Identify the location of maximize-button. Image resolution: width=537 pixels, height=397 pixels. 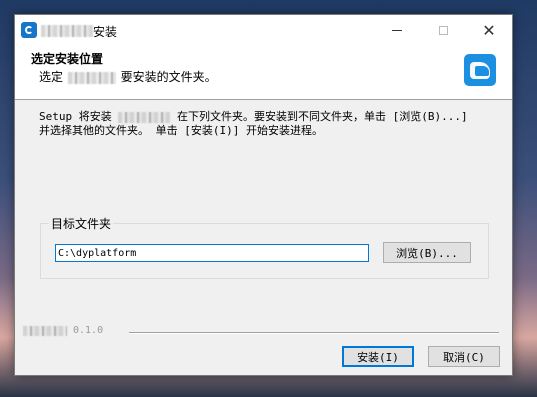
(443, 30).